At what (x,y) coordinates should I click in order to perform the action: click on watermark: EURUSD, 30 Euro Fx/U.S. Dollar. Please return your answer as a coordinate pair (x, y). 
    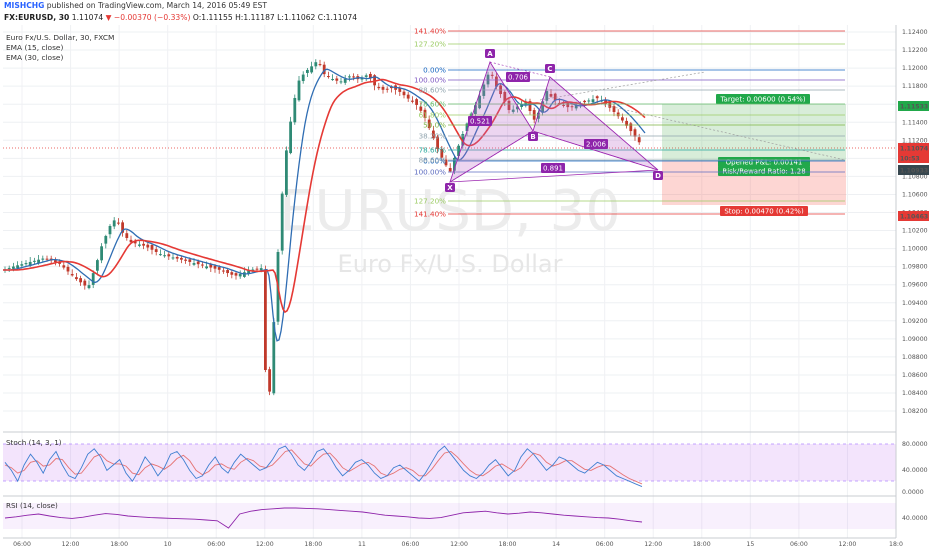
    Looking at the image, I should click on (450, 228).